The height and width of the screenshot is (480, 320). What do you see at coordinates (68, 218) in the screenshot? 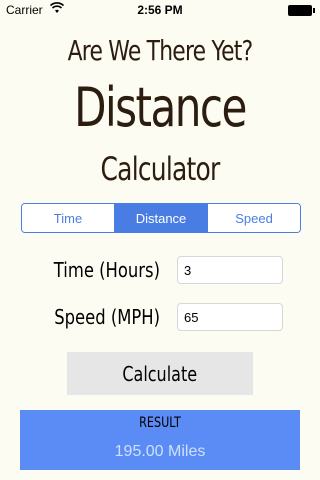
I see `segment-time: Time` at bounding box center [68, 218].